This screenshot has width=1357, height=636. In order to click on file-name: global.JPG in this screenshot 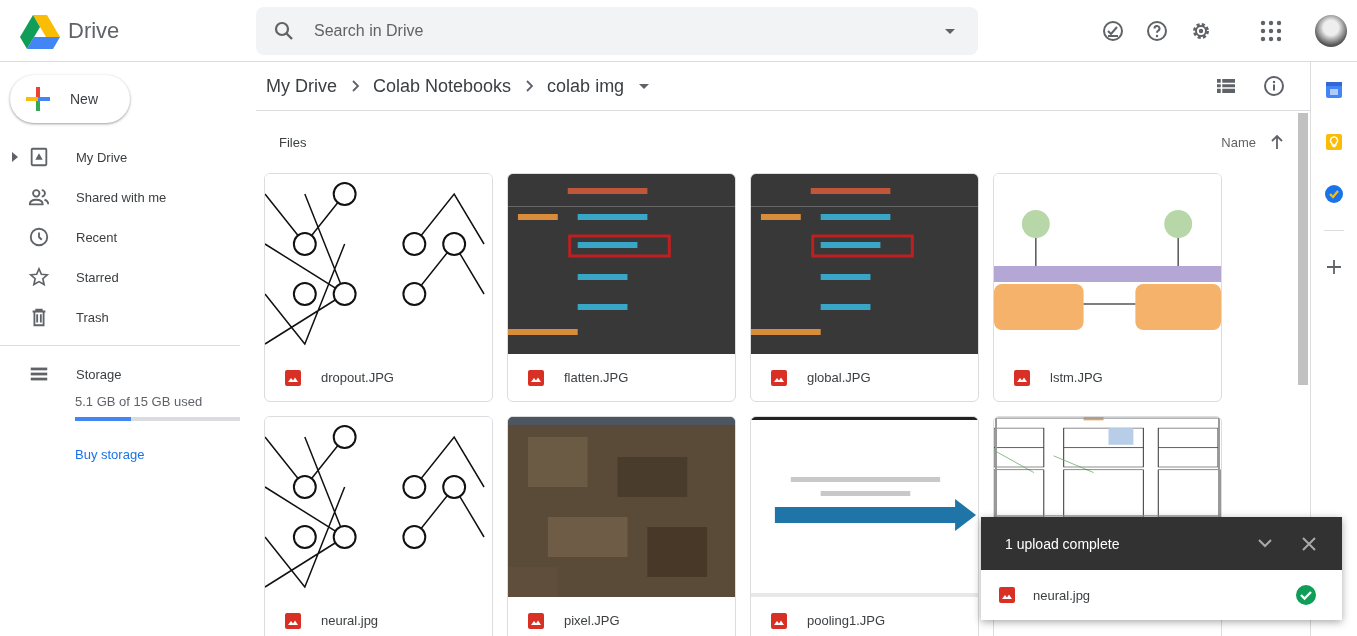, I will do `click(839, 377)`.